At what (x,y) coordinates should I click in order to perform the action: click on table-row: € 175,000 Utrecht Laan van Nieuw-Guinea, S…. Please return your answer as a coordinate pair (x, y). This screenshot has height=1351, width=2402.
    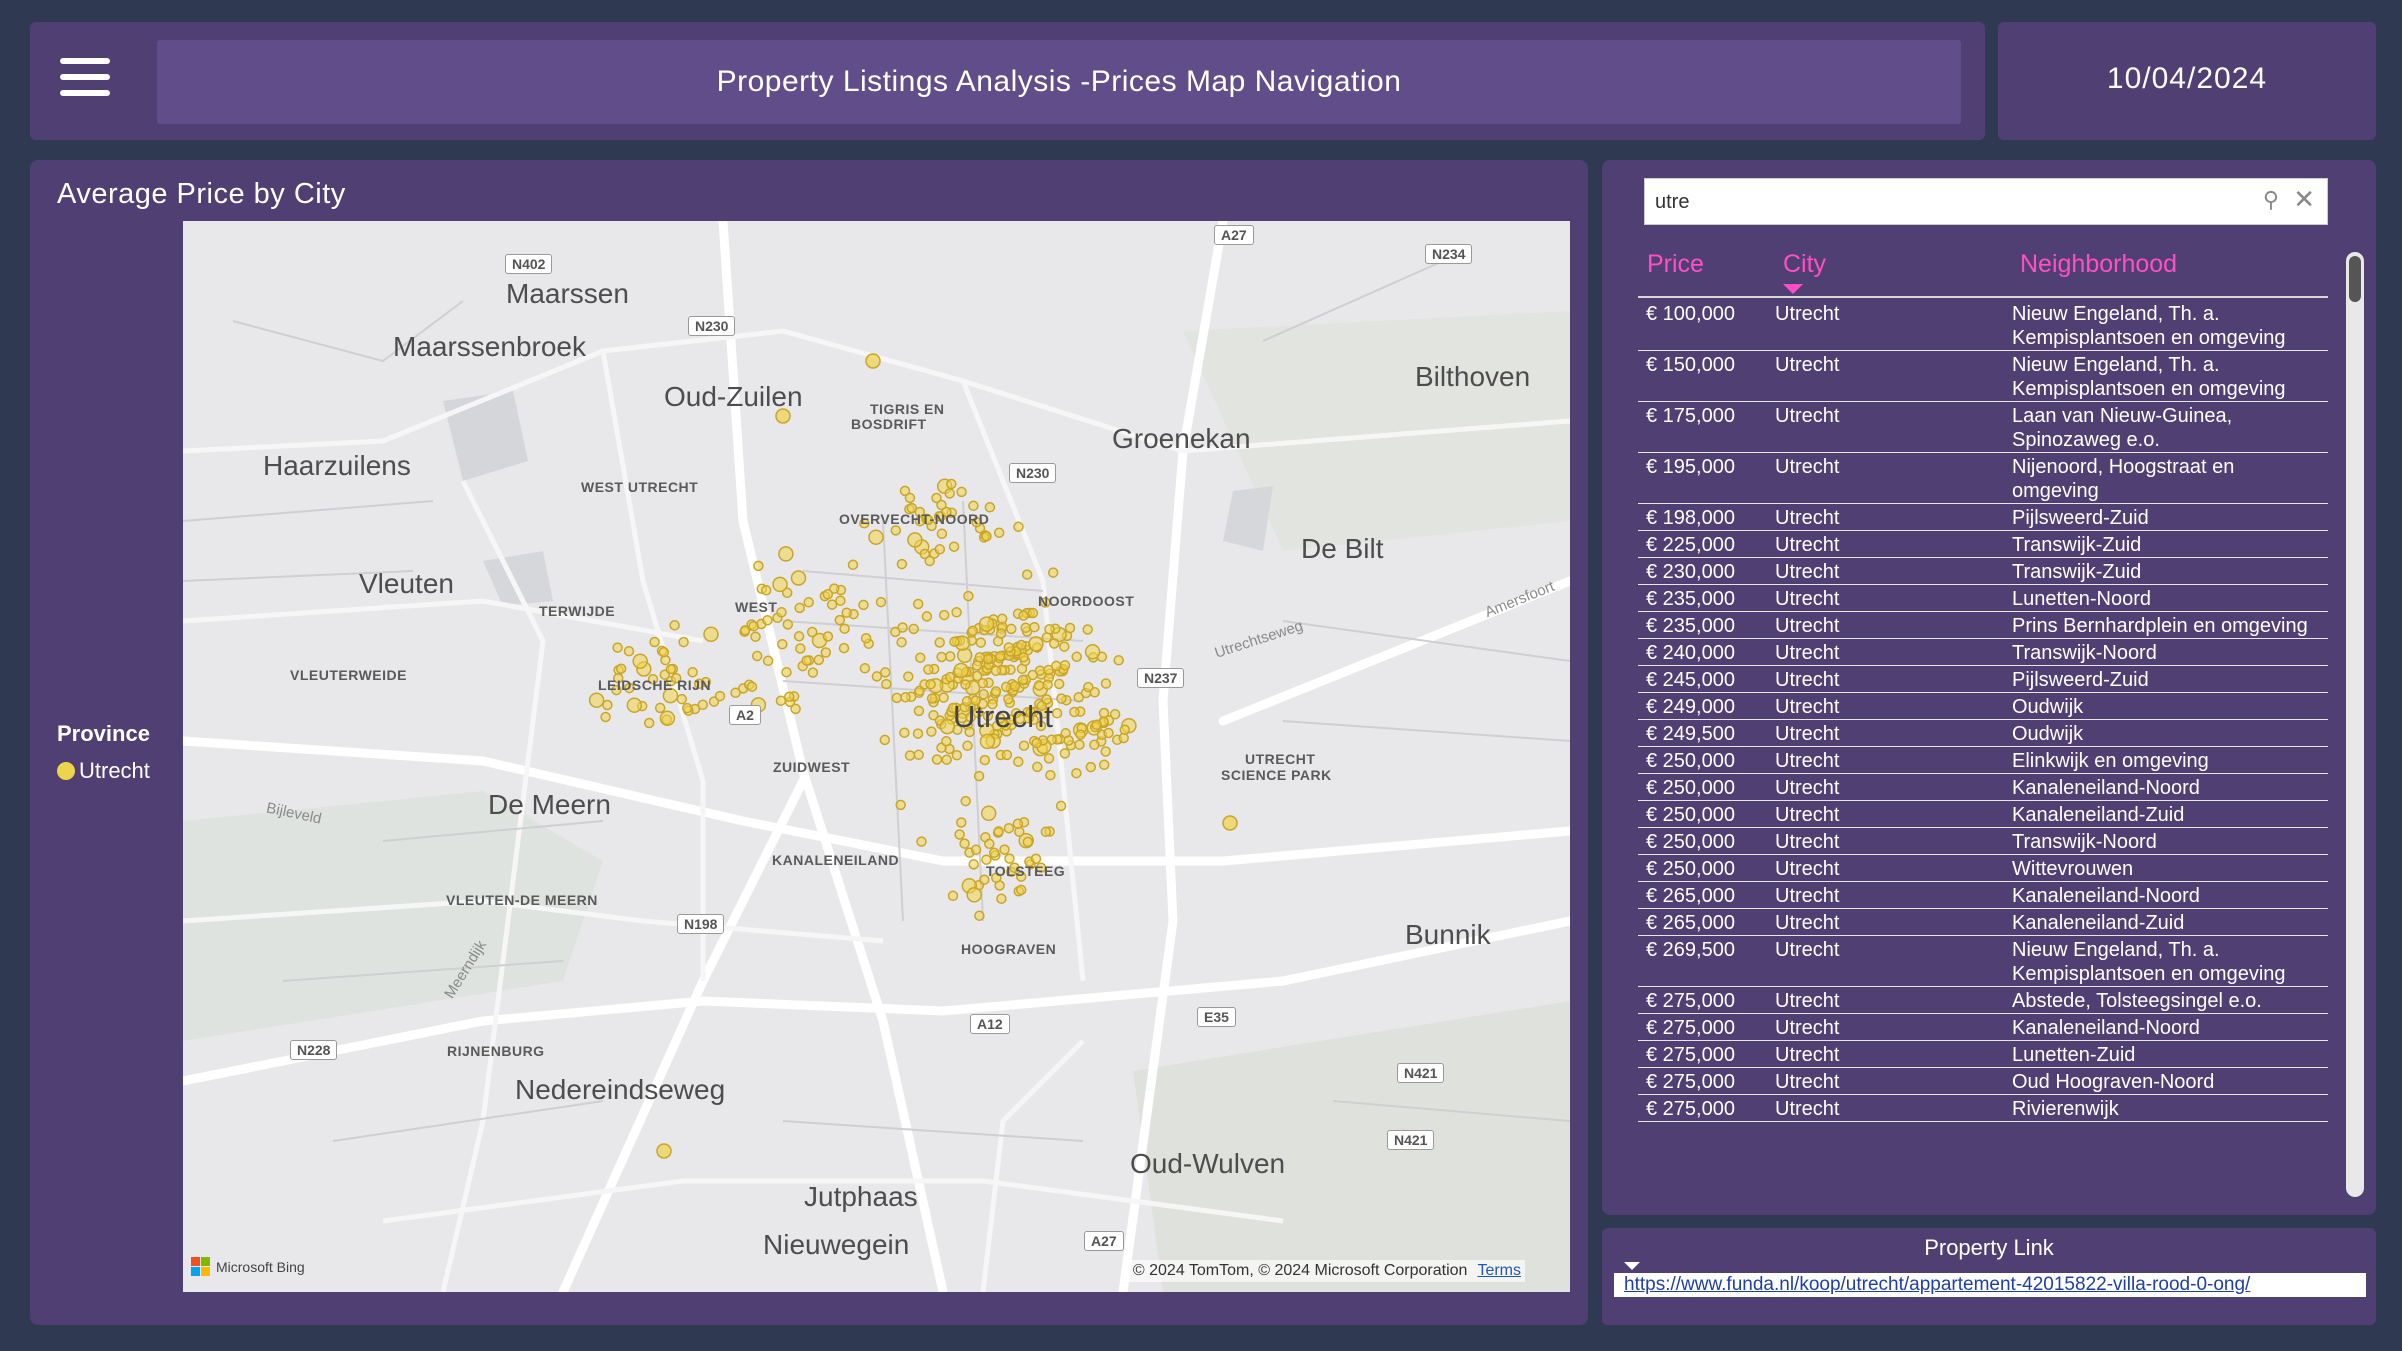
    Looking at the image, I should click on (1983, 427).